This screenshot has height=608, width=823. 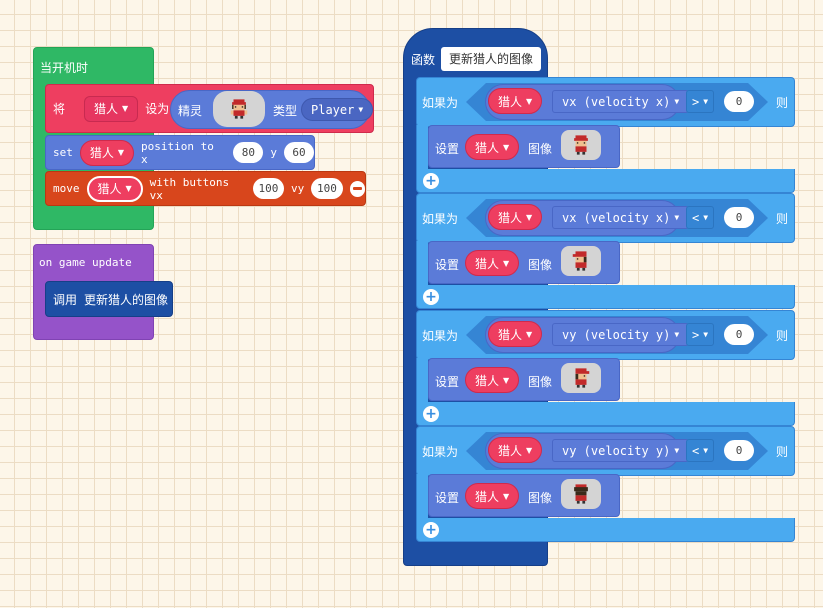 I want to click on with-buttons-label: with buttons vx, so click(x=189, y=188).